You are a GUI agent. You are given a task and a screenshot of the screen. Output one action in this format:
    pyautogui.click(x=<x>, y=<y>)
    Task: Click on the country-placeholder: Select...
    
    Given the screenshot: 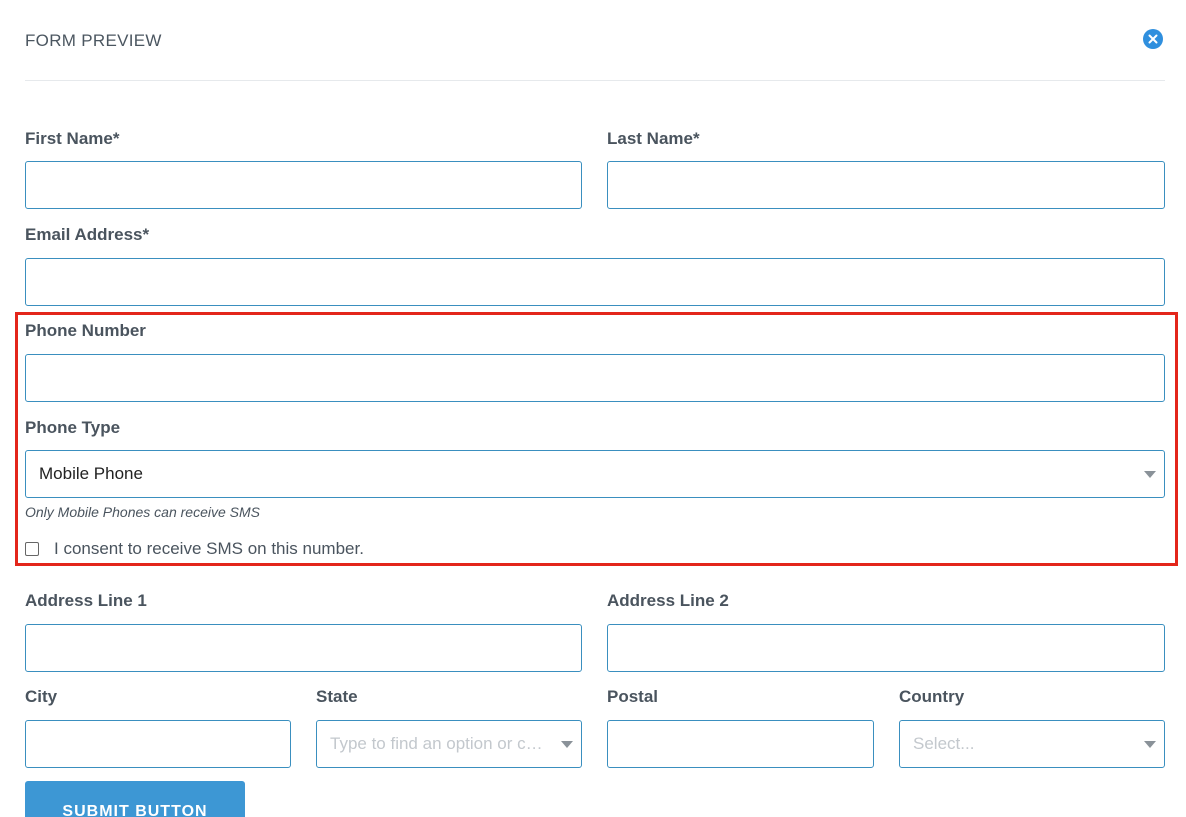 What is the action you would take?
    pyautogui.click(x=944, y=743)
    